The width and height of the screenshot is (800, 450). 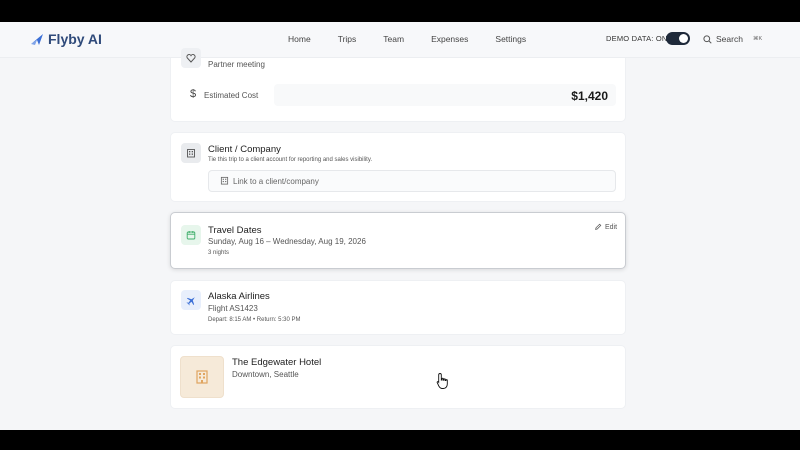 What do you see at coordinates (37, 39) in the screenshot?
I see `paper-plane-logo-icon` at bounding box center [37, 39].